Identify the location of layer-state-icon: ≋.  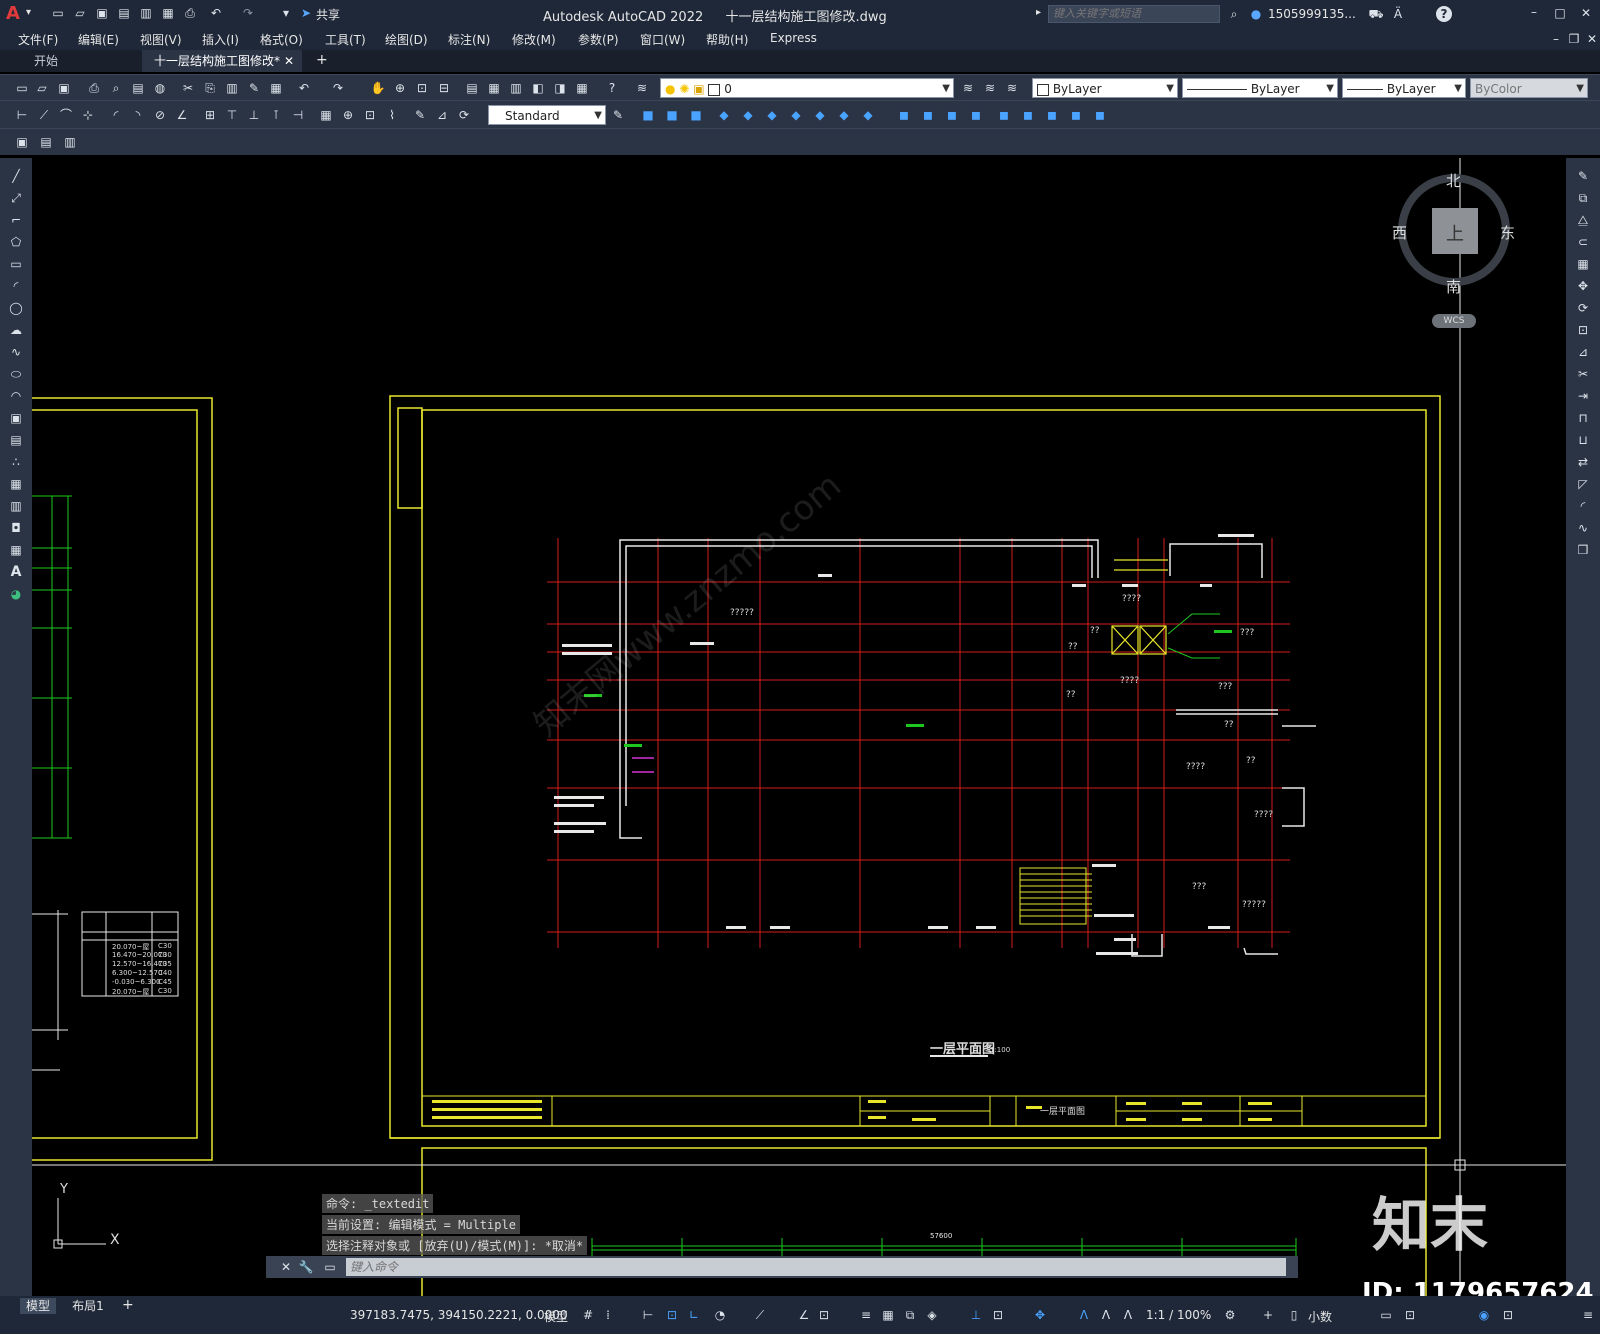
(1012, 88).